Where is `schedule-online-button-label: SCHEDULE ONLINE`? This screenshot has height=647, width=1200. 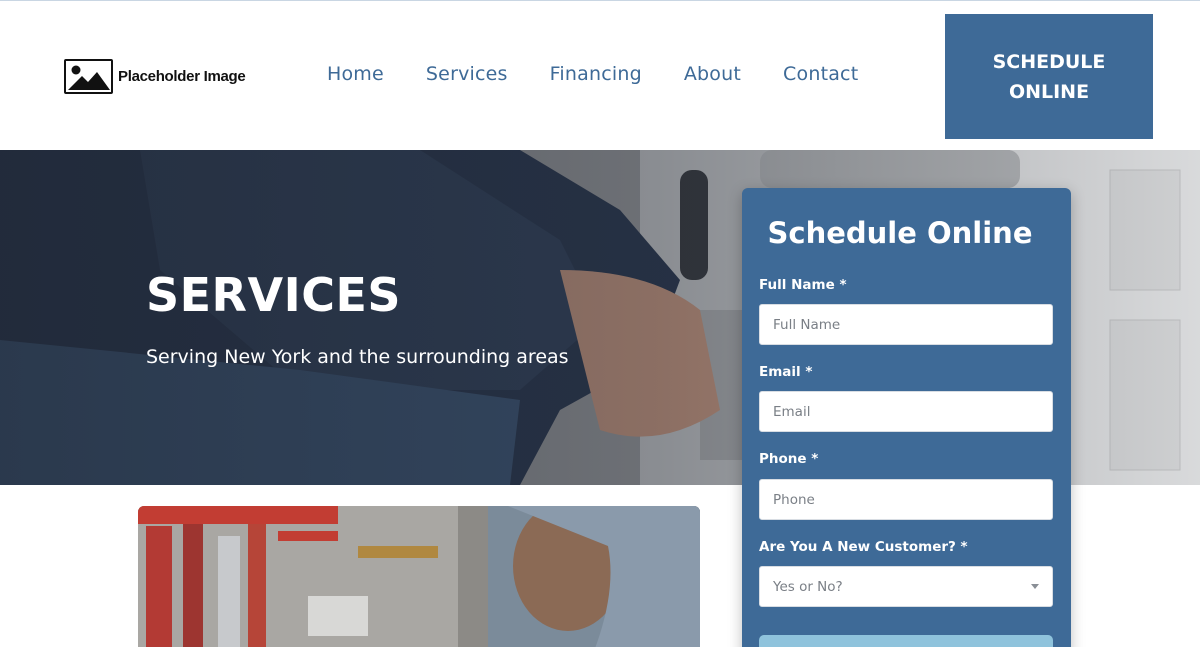 schedule-online-button-label: SCHEDULE ONLINE is located at coordinates (1049, 76).